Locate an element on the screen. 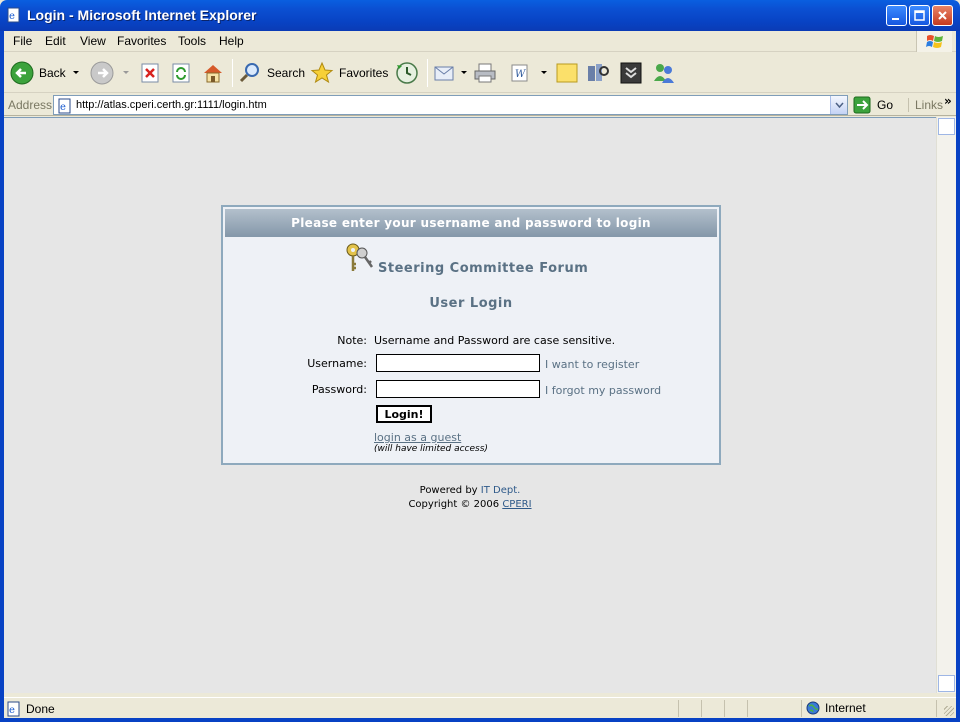  home-button is located at coordinates (213, 73).